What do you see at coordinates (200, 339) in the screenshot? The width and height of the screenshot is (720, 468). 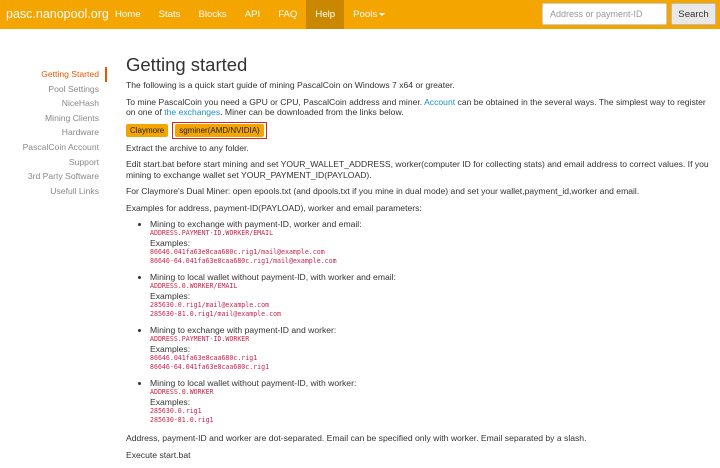 I see `example-format: ADDRESS.PAYMENT-ID.WORKER` at bounding box center [200, 339].